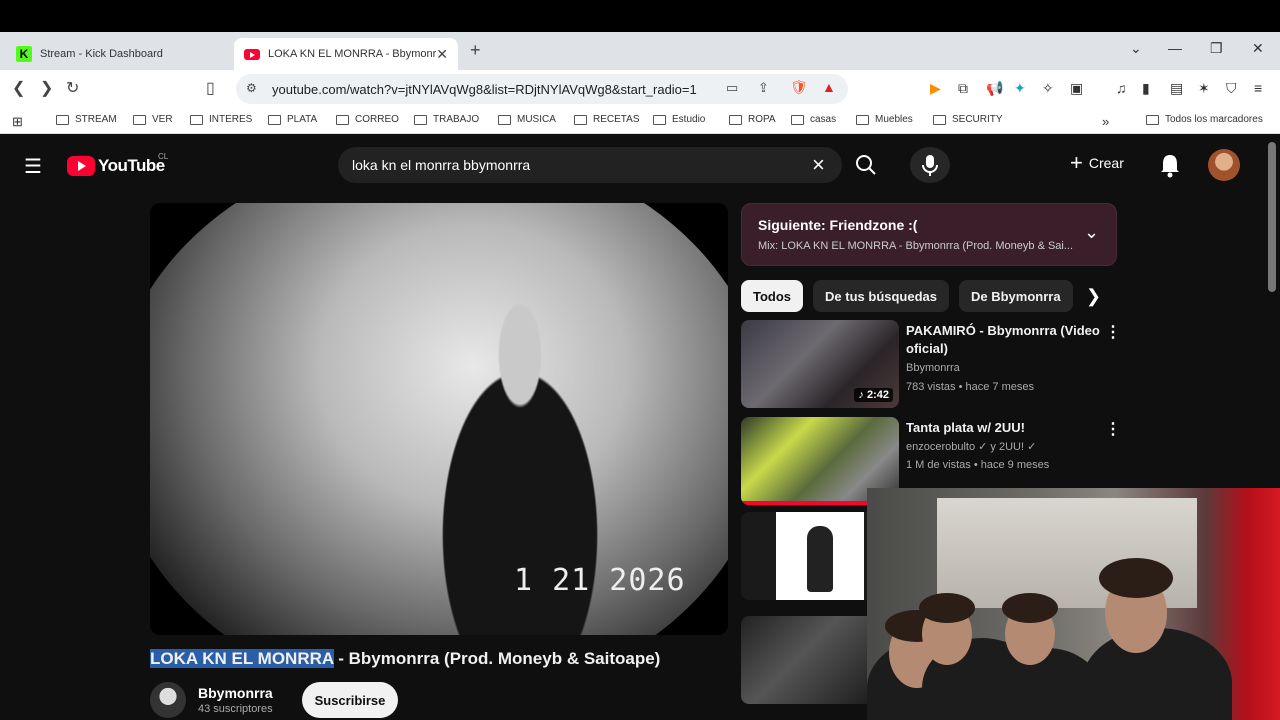  Describe the element at coordinates (442, 54) in the screenshot. I see `close-tab-icon: ✕` at that location.